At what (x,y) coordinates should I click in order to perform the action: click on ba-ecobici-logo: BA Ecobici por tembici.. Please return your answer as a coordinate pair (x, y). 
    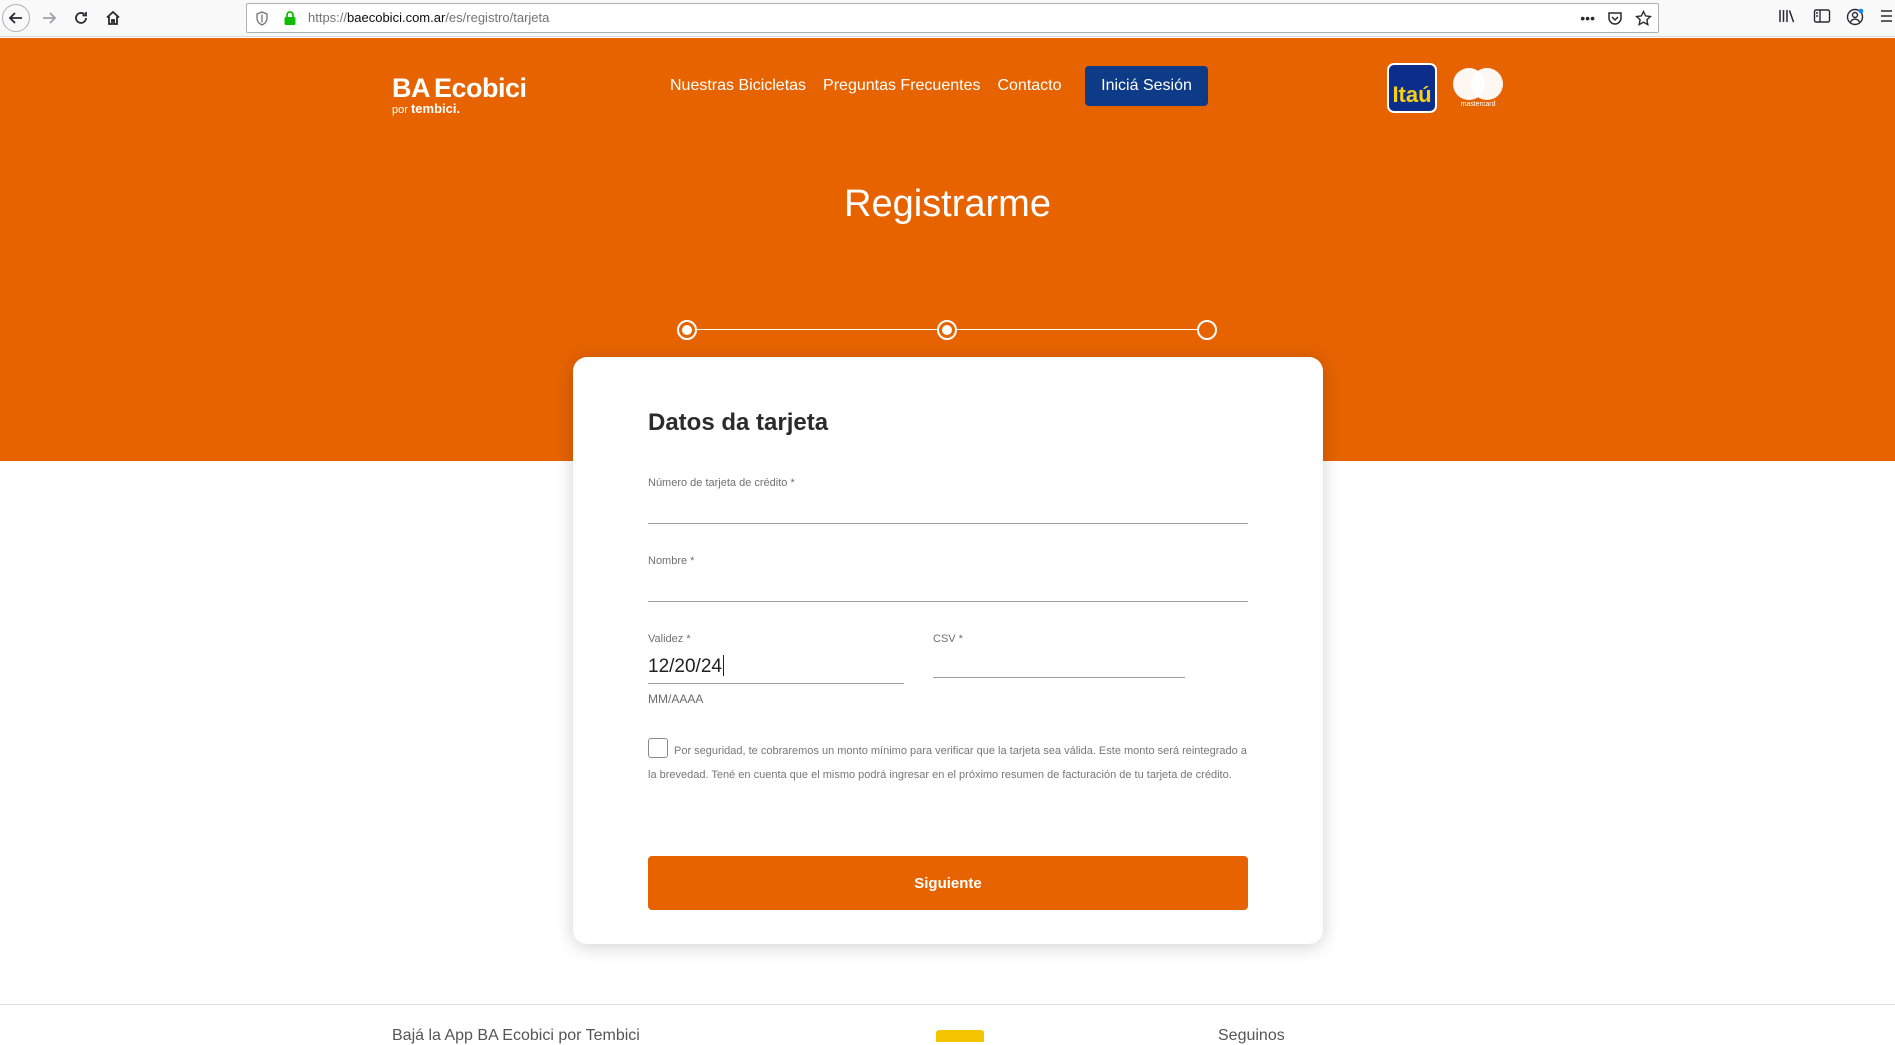
    Looking at the image, I should click on (459, 94).